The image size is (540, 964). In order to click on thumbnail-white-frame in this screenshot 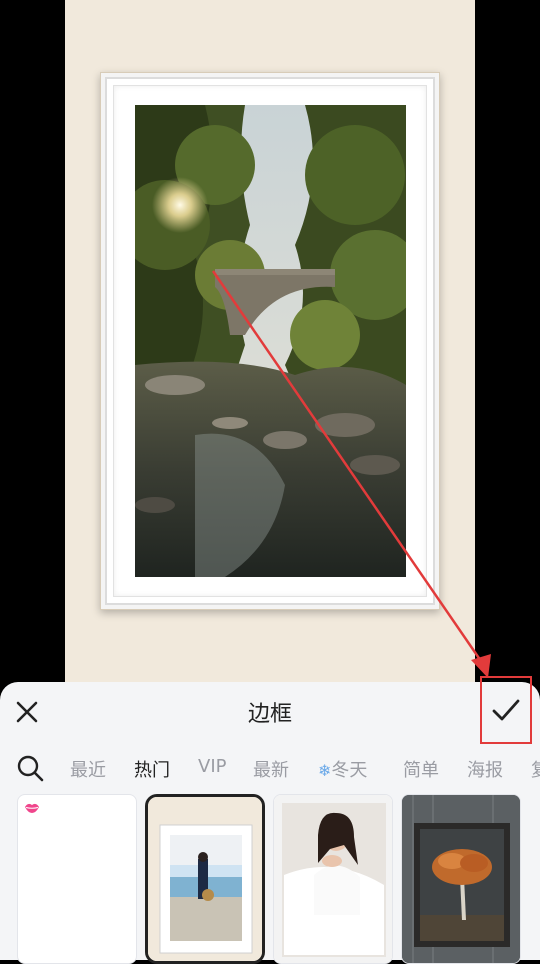, I will do `click(205, 879)`.